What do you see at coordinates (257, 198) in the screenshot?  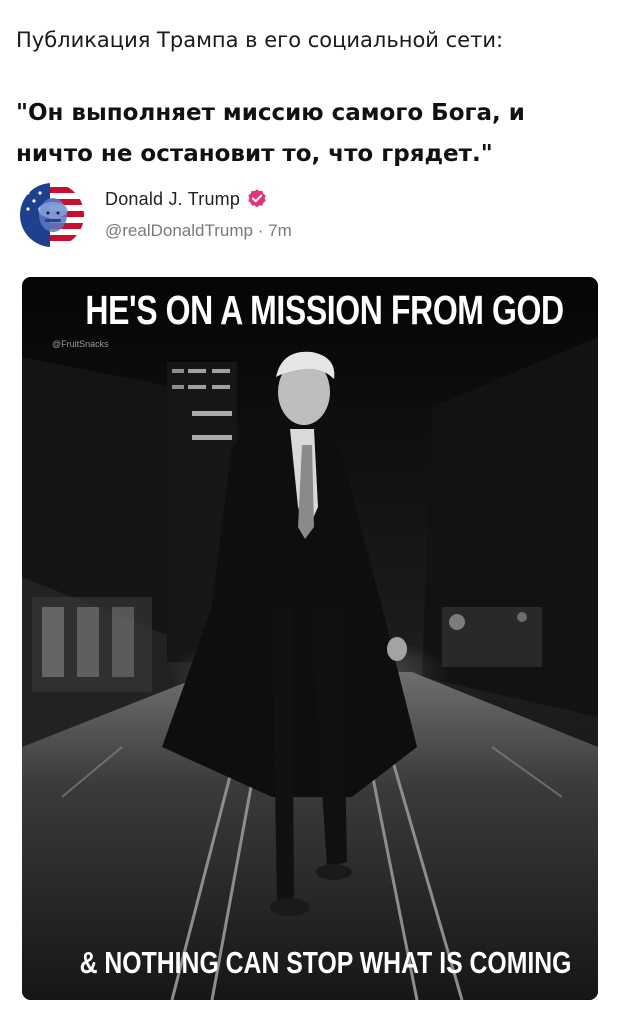 I see `verified-badge-icon` at bounding box center [257, 198].